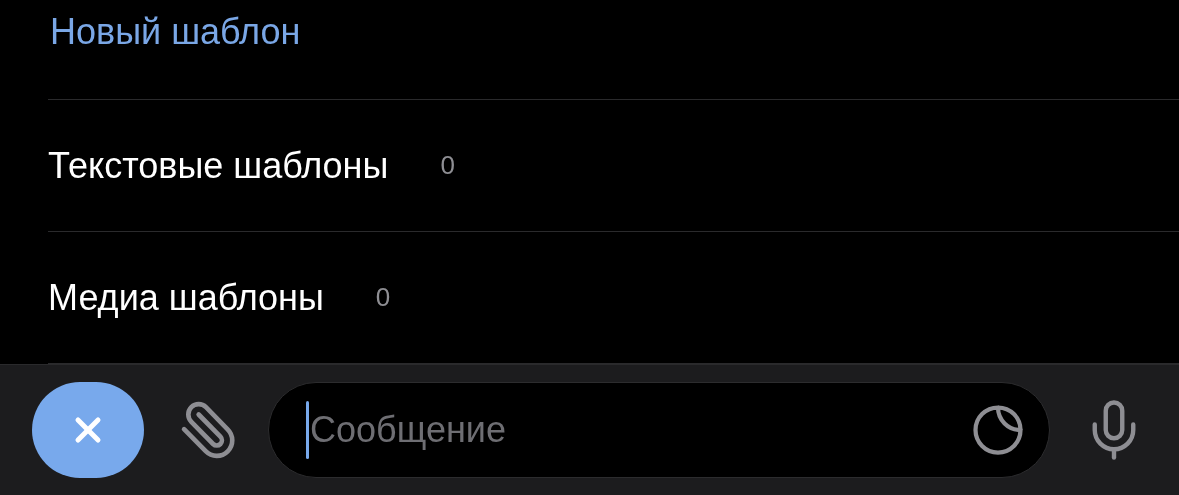  What do you see at coordinates (175, 32) in the screenshot?
I see `new-template-link: Новый шаблон` at bounding box center [175, 32].